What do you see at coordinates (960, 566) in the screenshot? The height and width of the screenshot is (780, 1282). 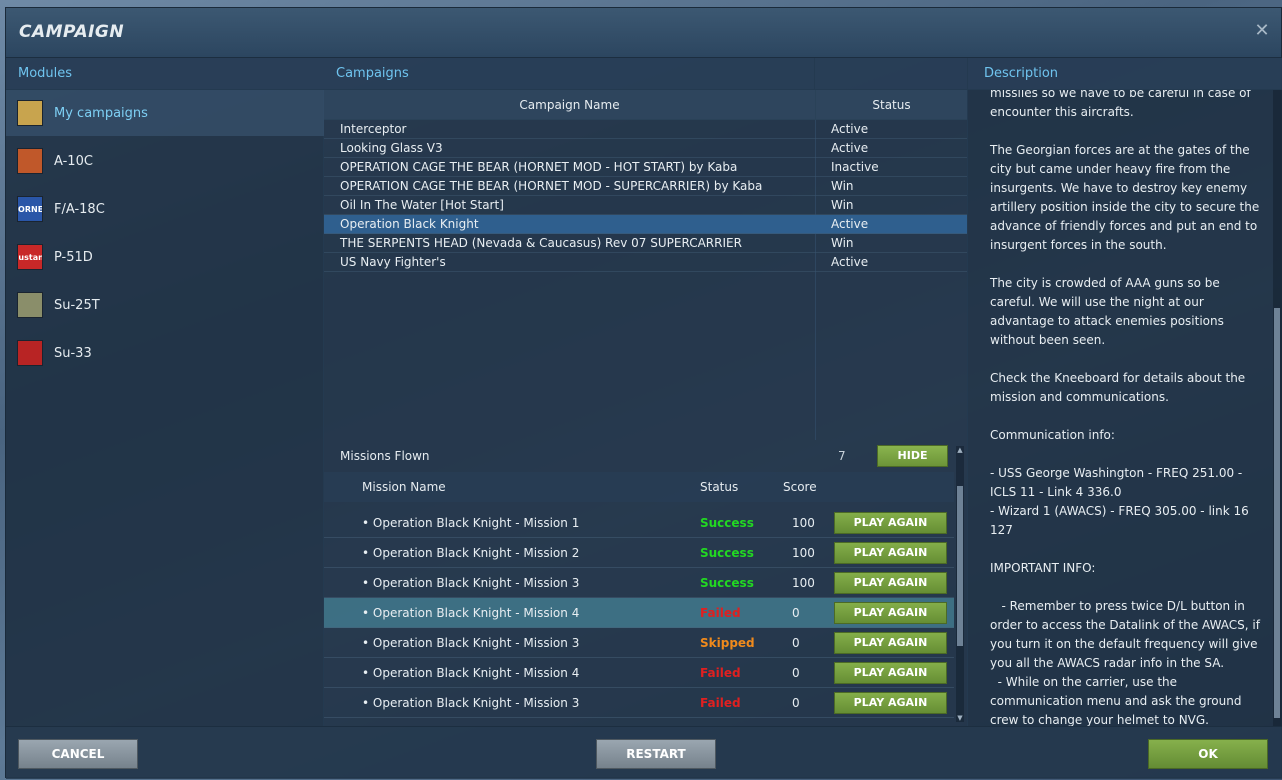 I see `missions-scrollbar-thumb` at bounding box center [960, 566].